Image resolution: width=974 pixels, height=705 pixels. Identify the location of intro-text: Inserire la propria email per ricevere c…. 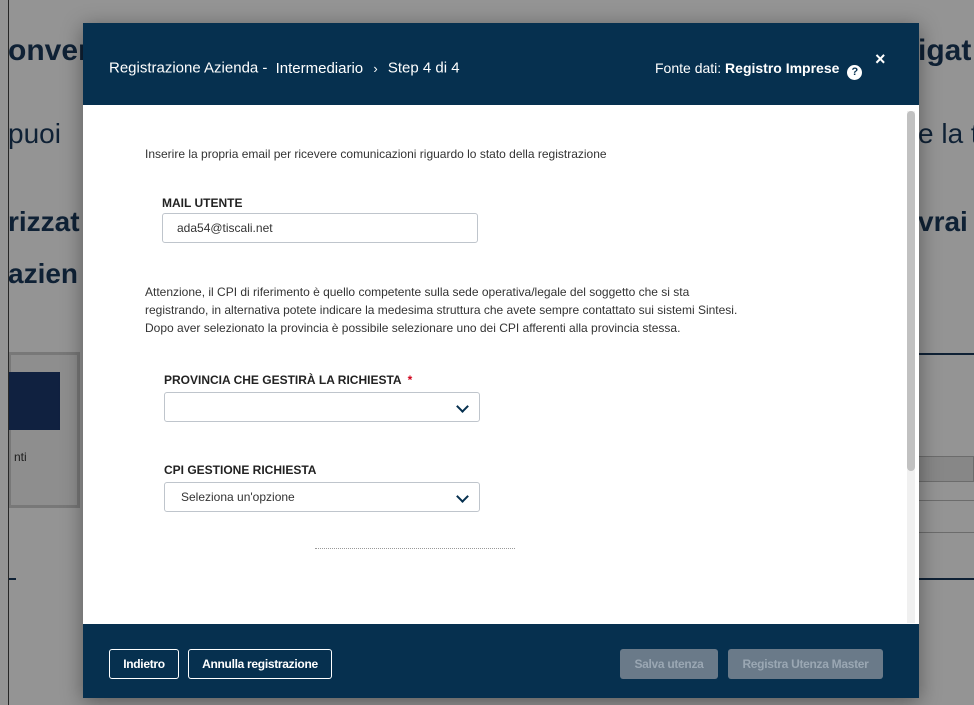
(376, 154).